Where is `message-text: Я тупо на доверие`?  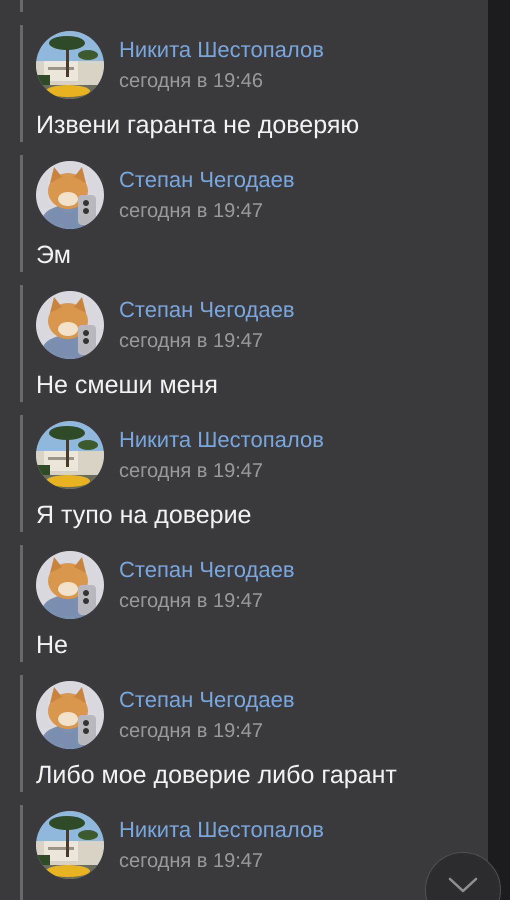 message-text: Я тупо на доверие is located at coordinates (144, 515).